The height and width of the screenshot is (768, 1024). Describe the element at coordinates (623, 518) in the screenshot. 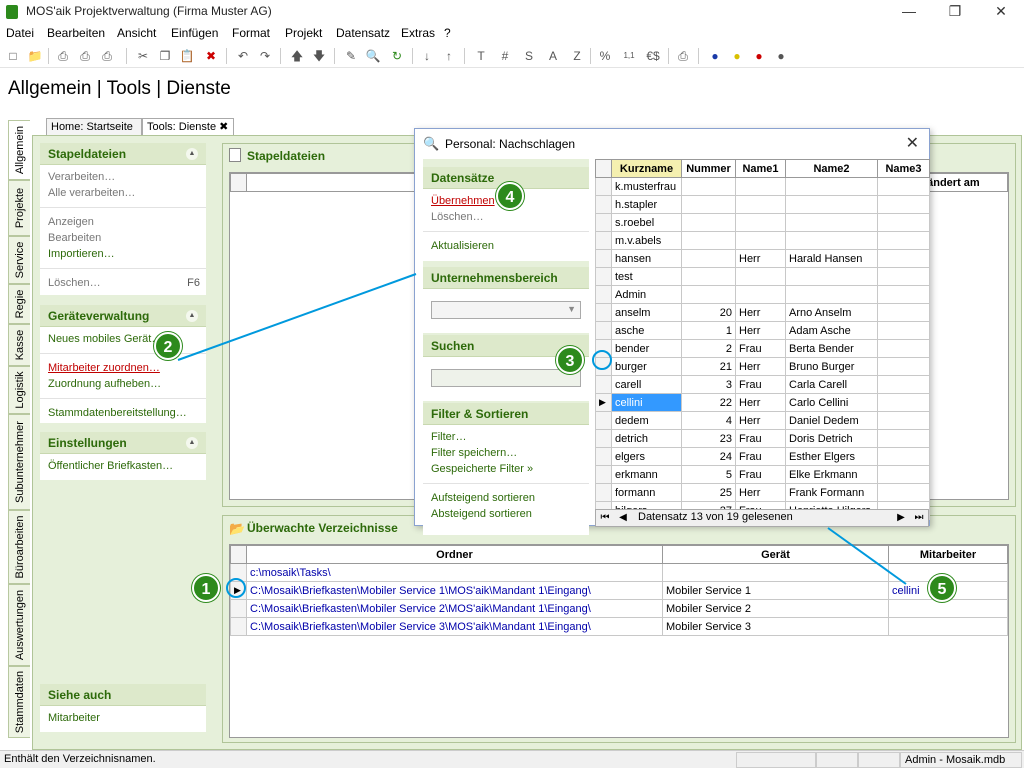

I see `prev-record-icon: ◀` at that location.